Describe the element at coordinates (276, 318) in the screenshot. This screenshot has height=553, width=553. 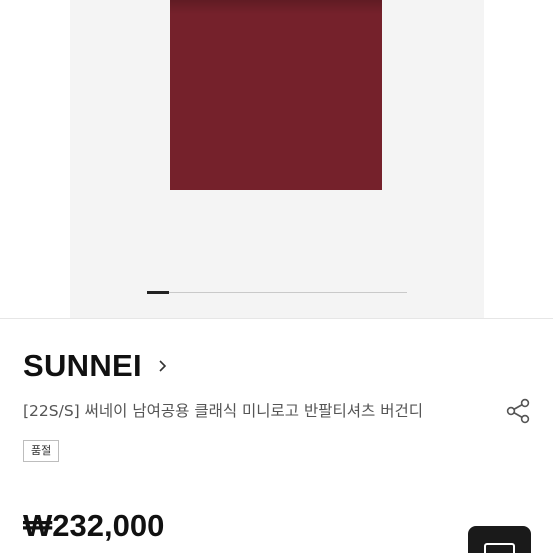
I see `section-divider` at that location.